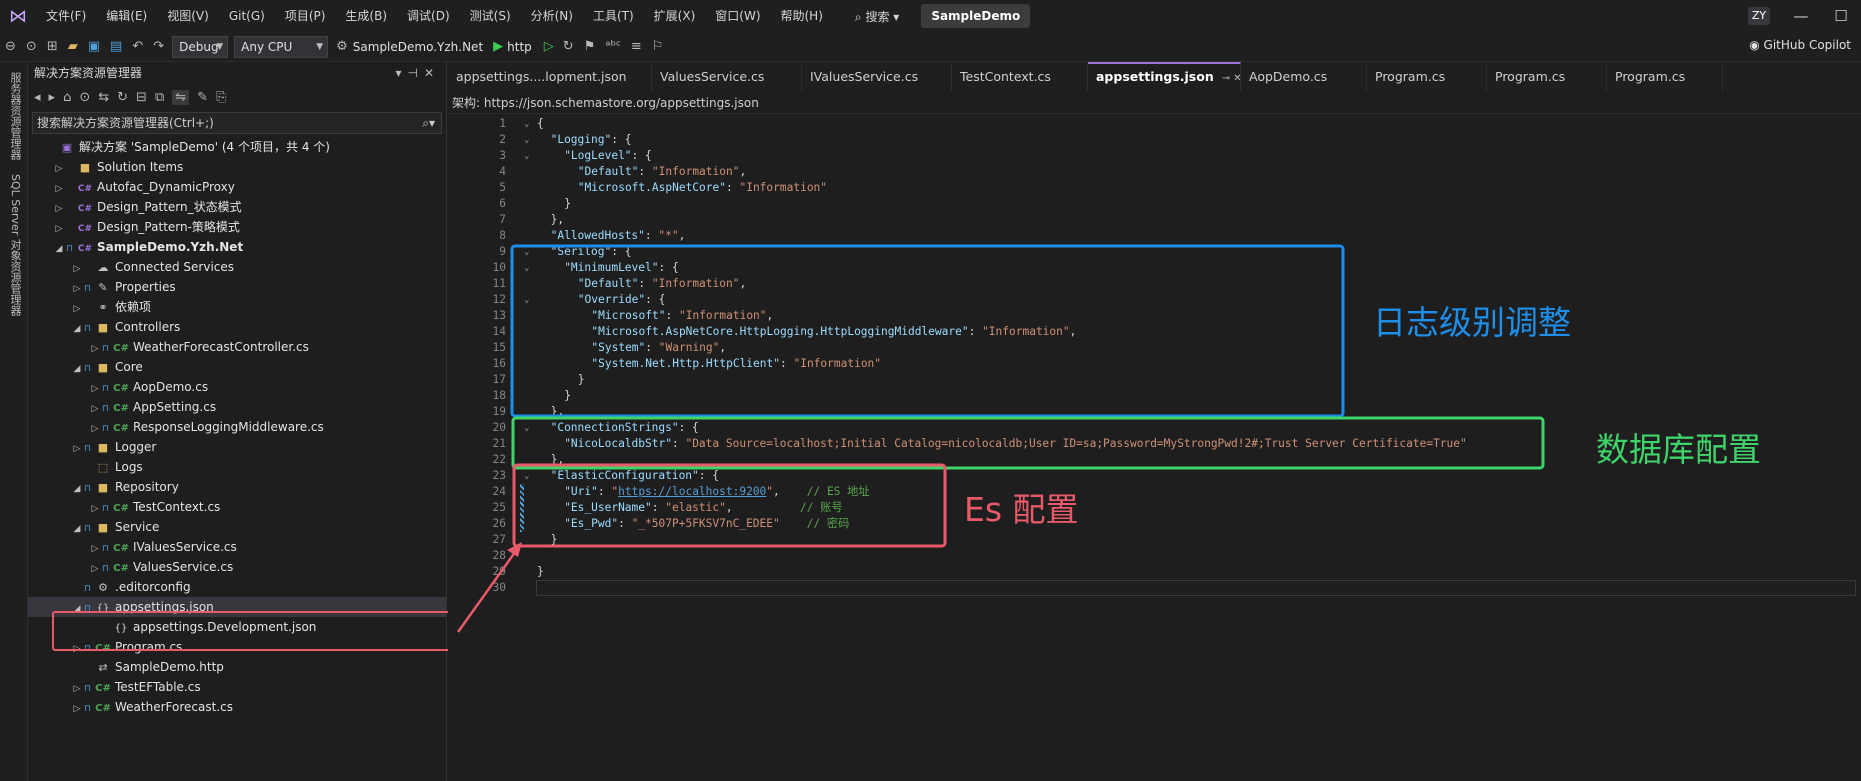  What do you see at coordinates (305, 16) in the screenshot?
I see `menu-item: 项目(P)` at bounding box center [305, 16].